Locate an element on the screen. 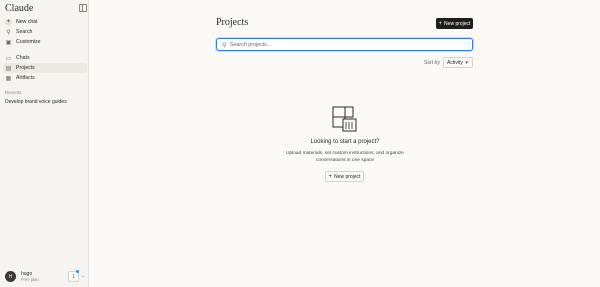  search-box: ⚲ is located at coordinates (344, 44).